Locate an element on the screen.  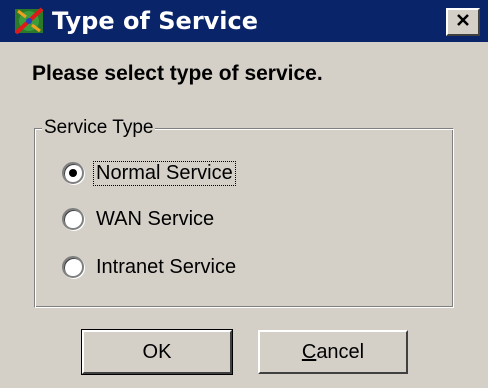
radio-intranet-service: Intranet Service is located at coordinates (150, 267).